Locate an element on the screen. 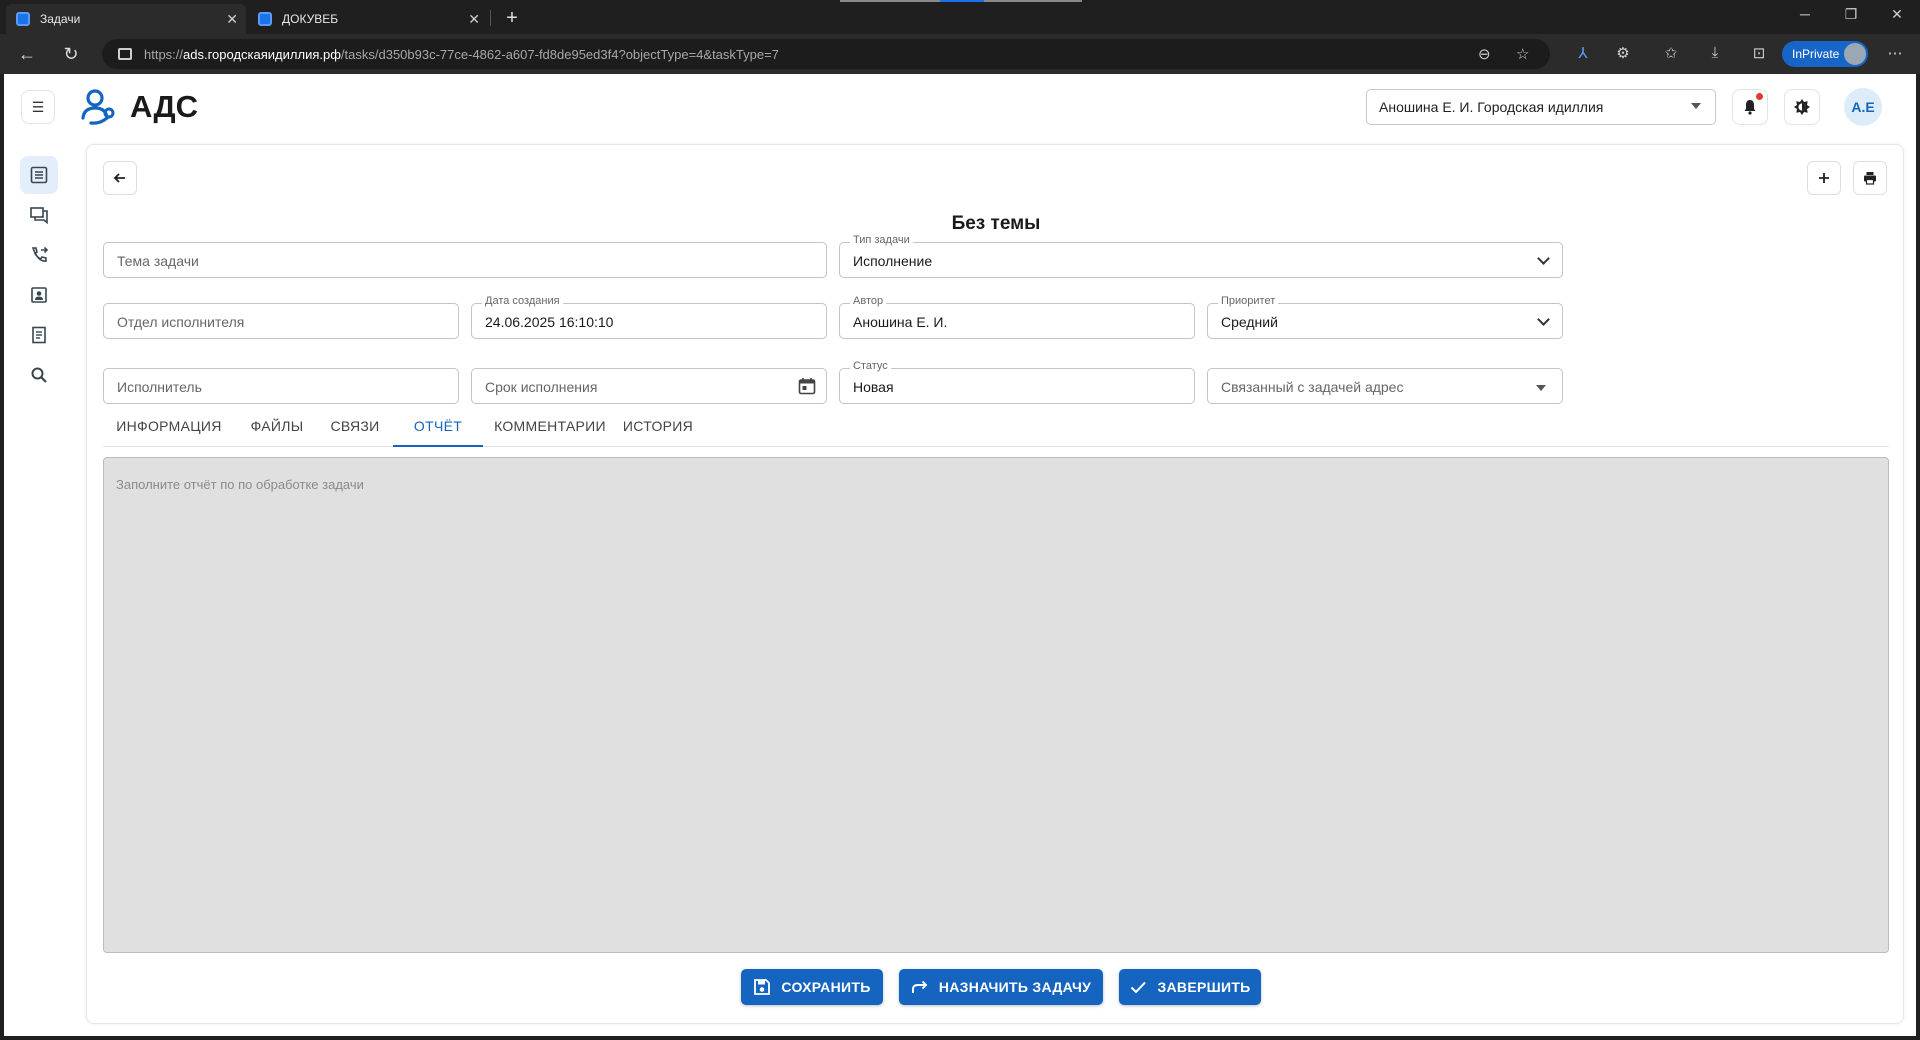  calendar-icon is located at coordinates (807, 386).